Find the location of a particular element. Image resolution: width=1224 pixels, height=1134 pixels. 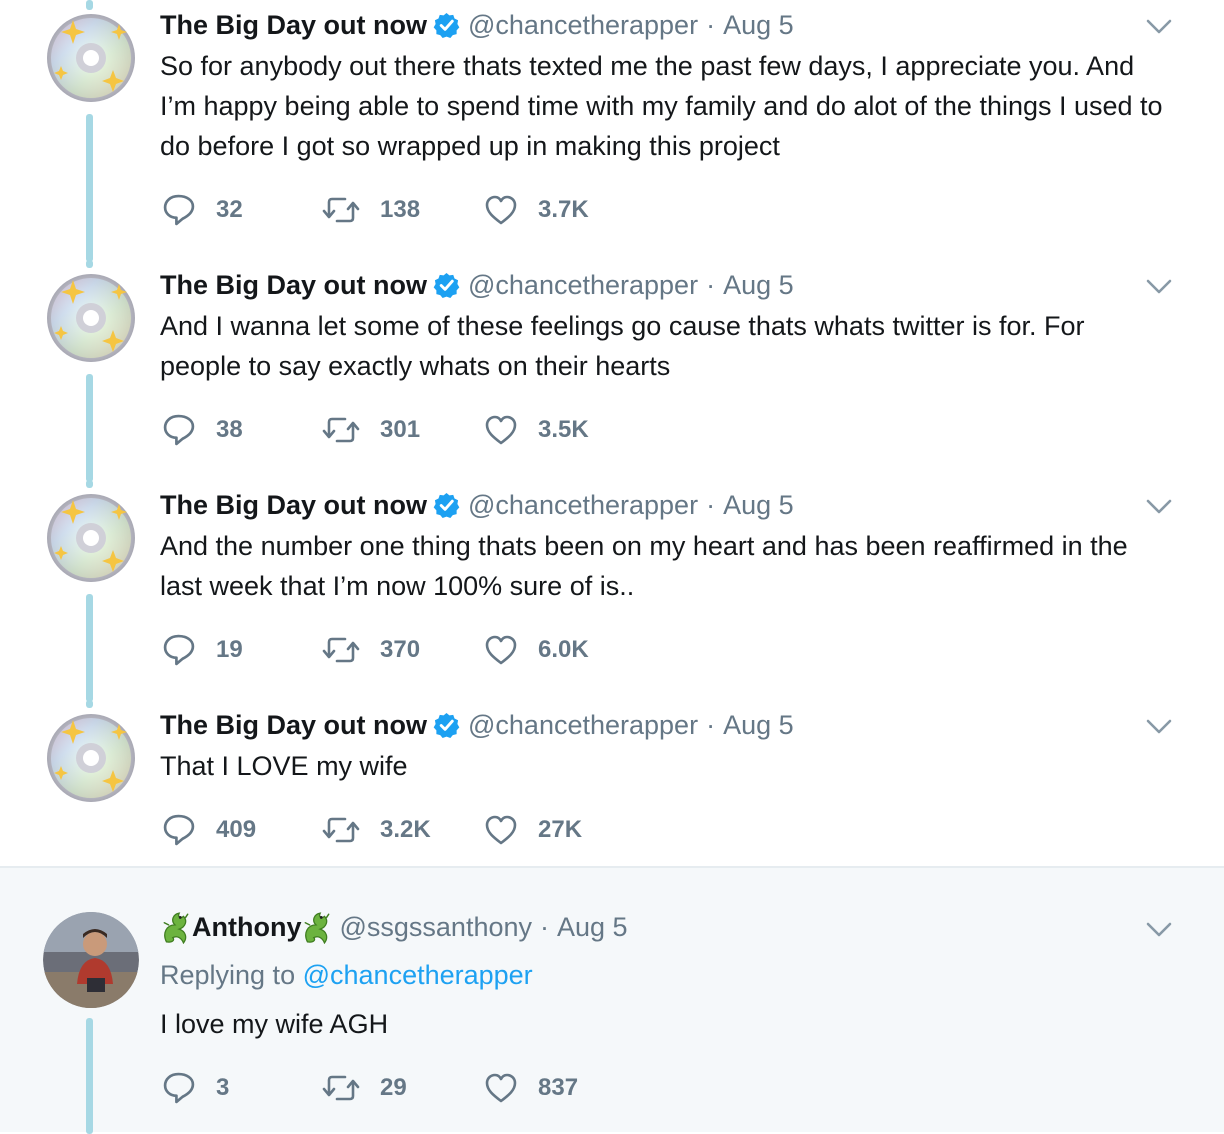

replying-to-link: @chancetherapper is located at coordinates (418, 975).